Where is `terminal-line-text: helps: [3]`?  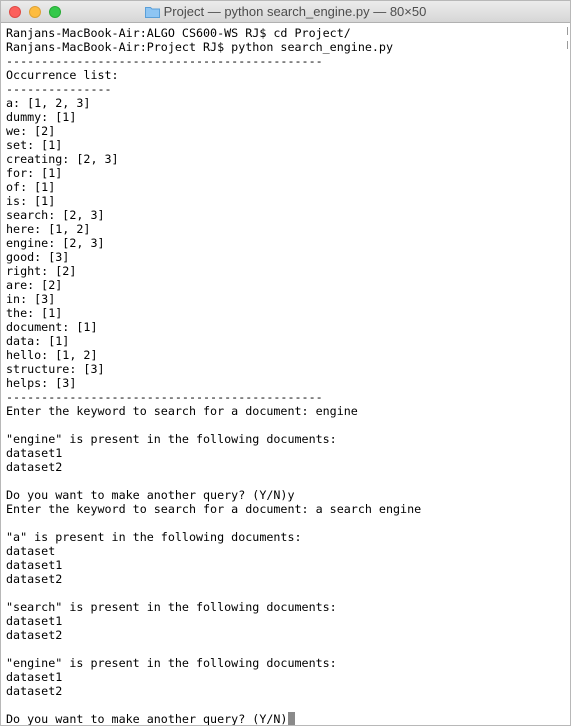
terminal-line-text: helps: [3] is located at coordinates (41, 383).